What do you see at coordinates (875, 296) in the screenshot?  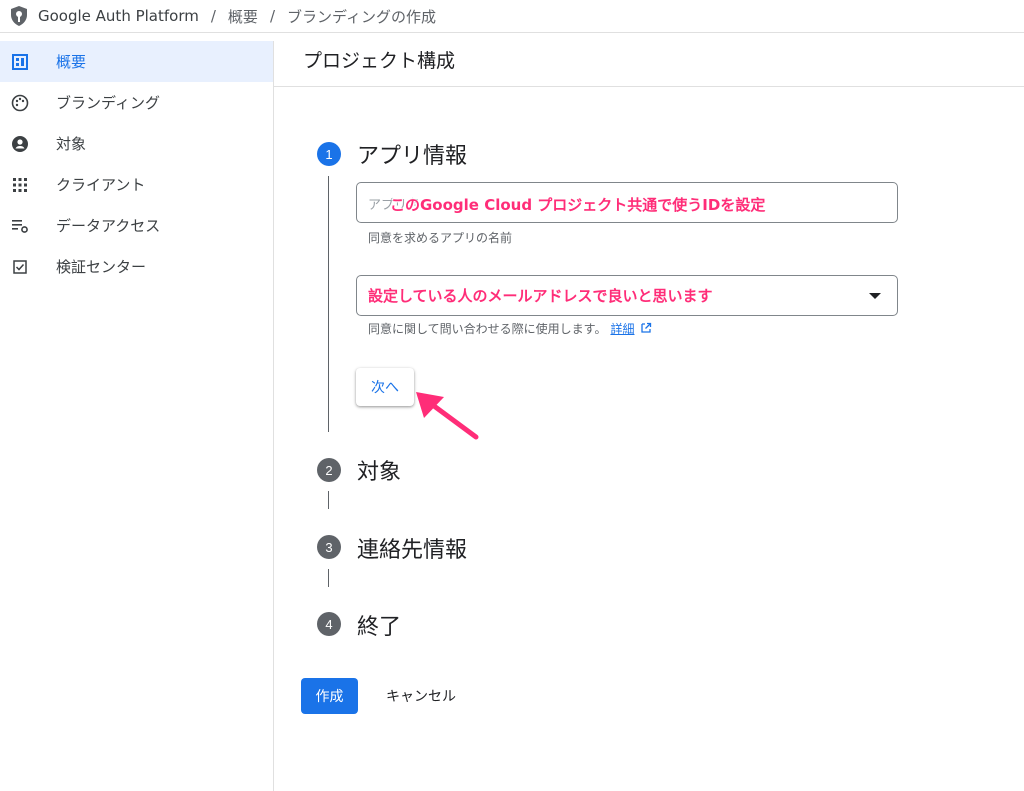 I see `dropdown-arrow-icon` at bounding box center [875, 296].